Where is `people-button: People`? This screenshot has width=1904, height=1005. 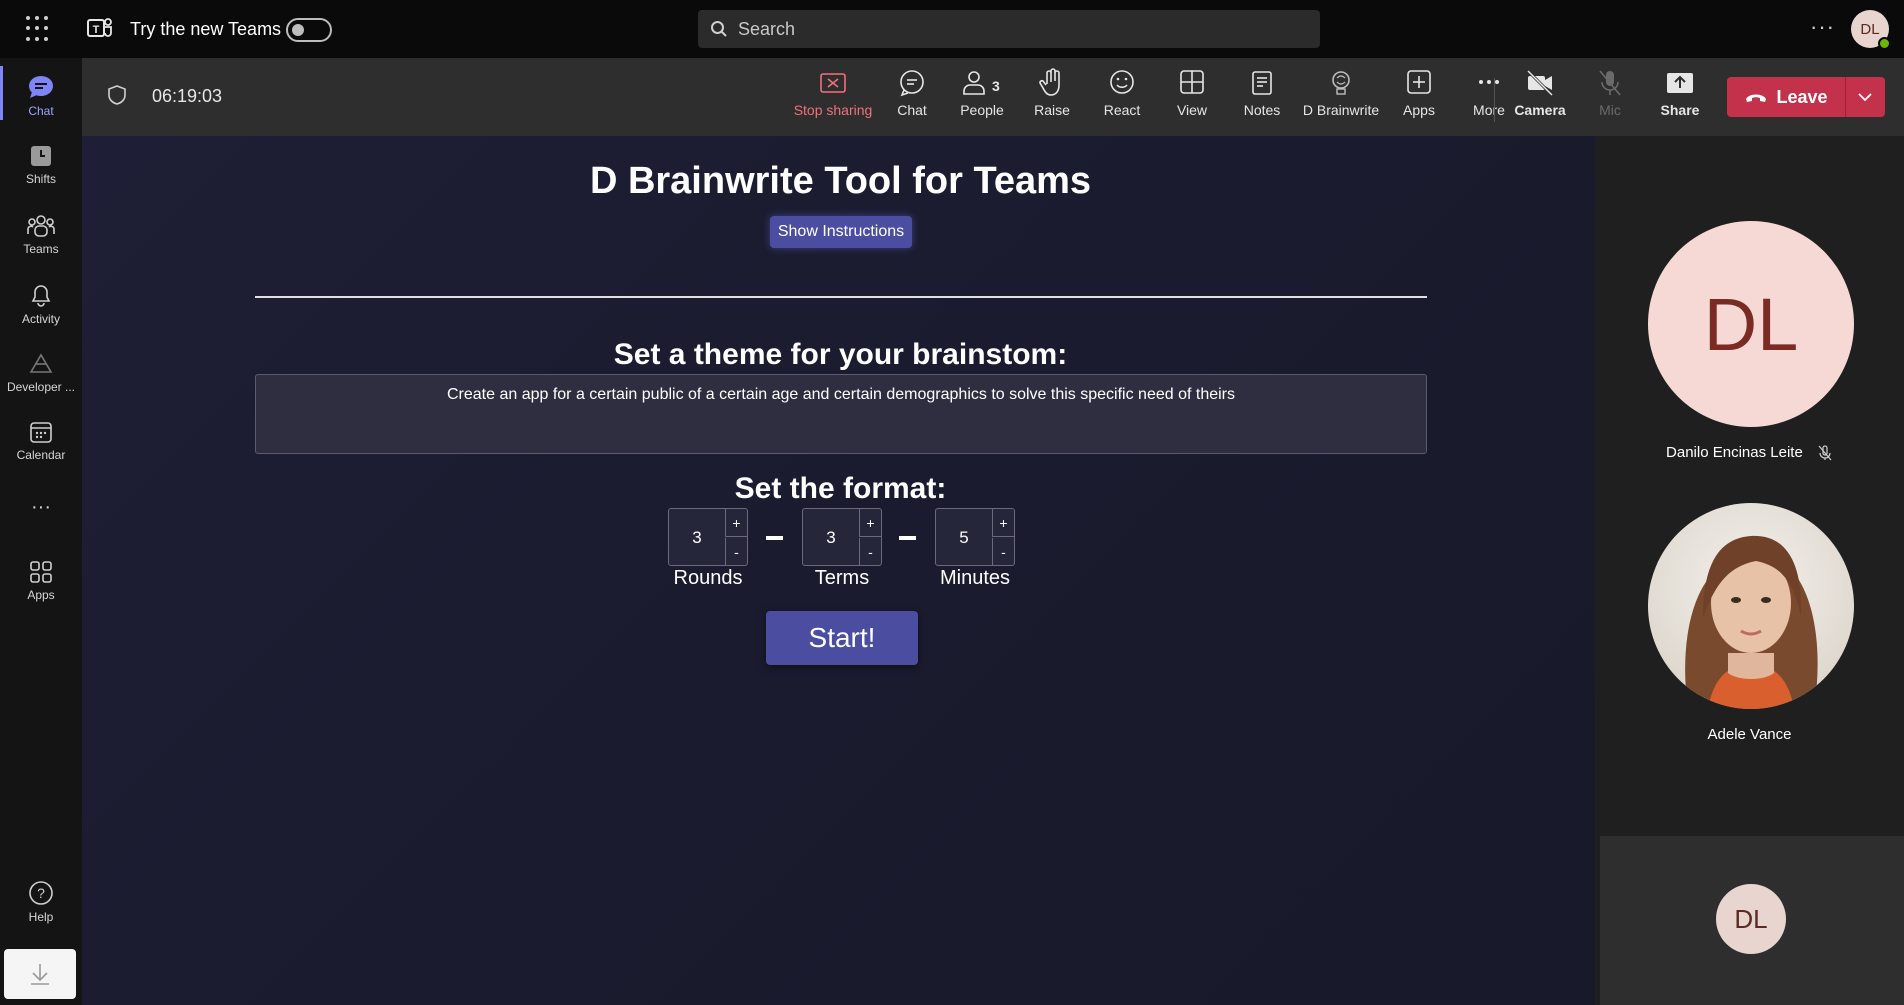
people-button: People is located at coordinates (982, 93).